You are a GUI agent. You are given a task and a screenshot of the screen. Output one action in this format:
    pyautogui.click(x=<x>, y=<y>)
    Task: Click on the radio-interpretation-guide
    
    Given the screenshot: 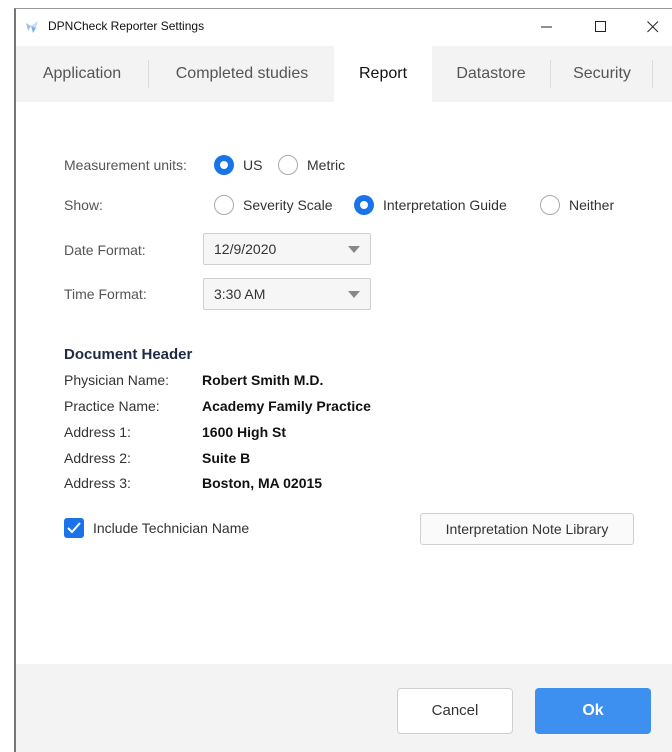 What is the action you would take?
    pyautogui.click(x=364, y=205)
    